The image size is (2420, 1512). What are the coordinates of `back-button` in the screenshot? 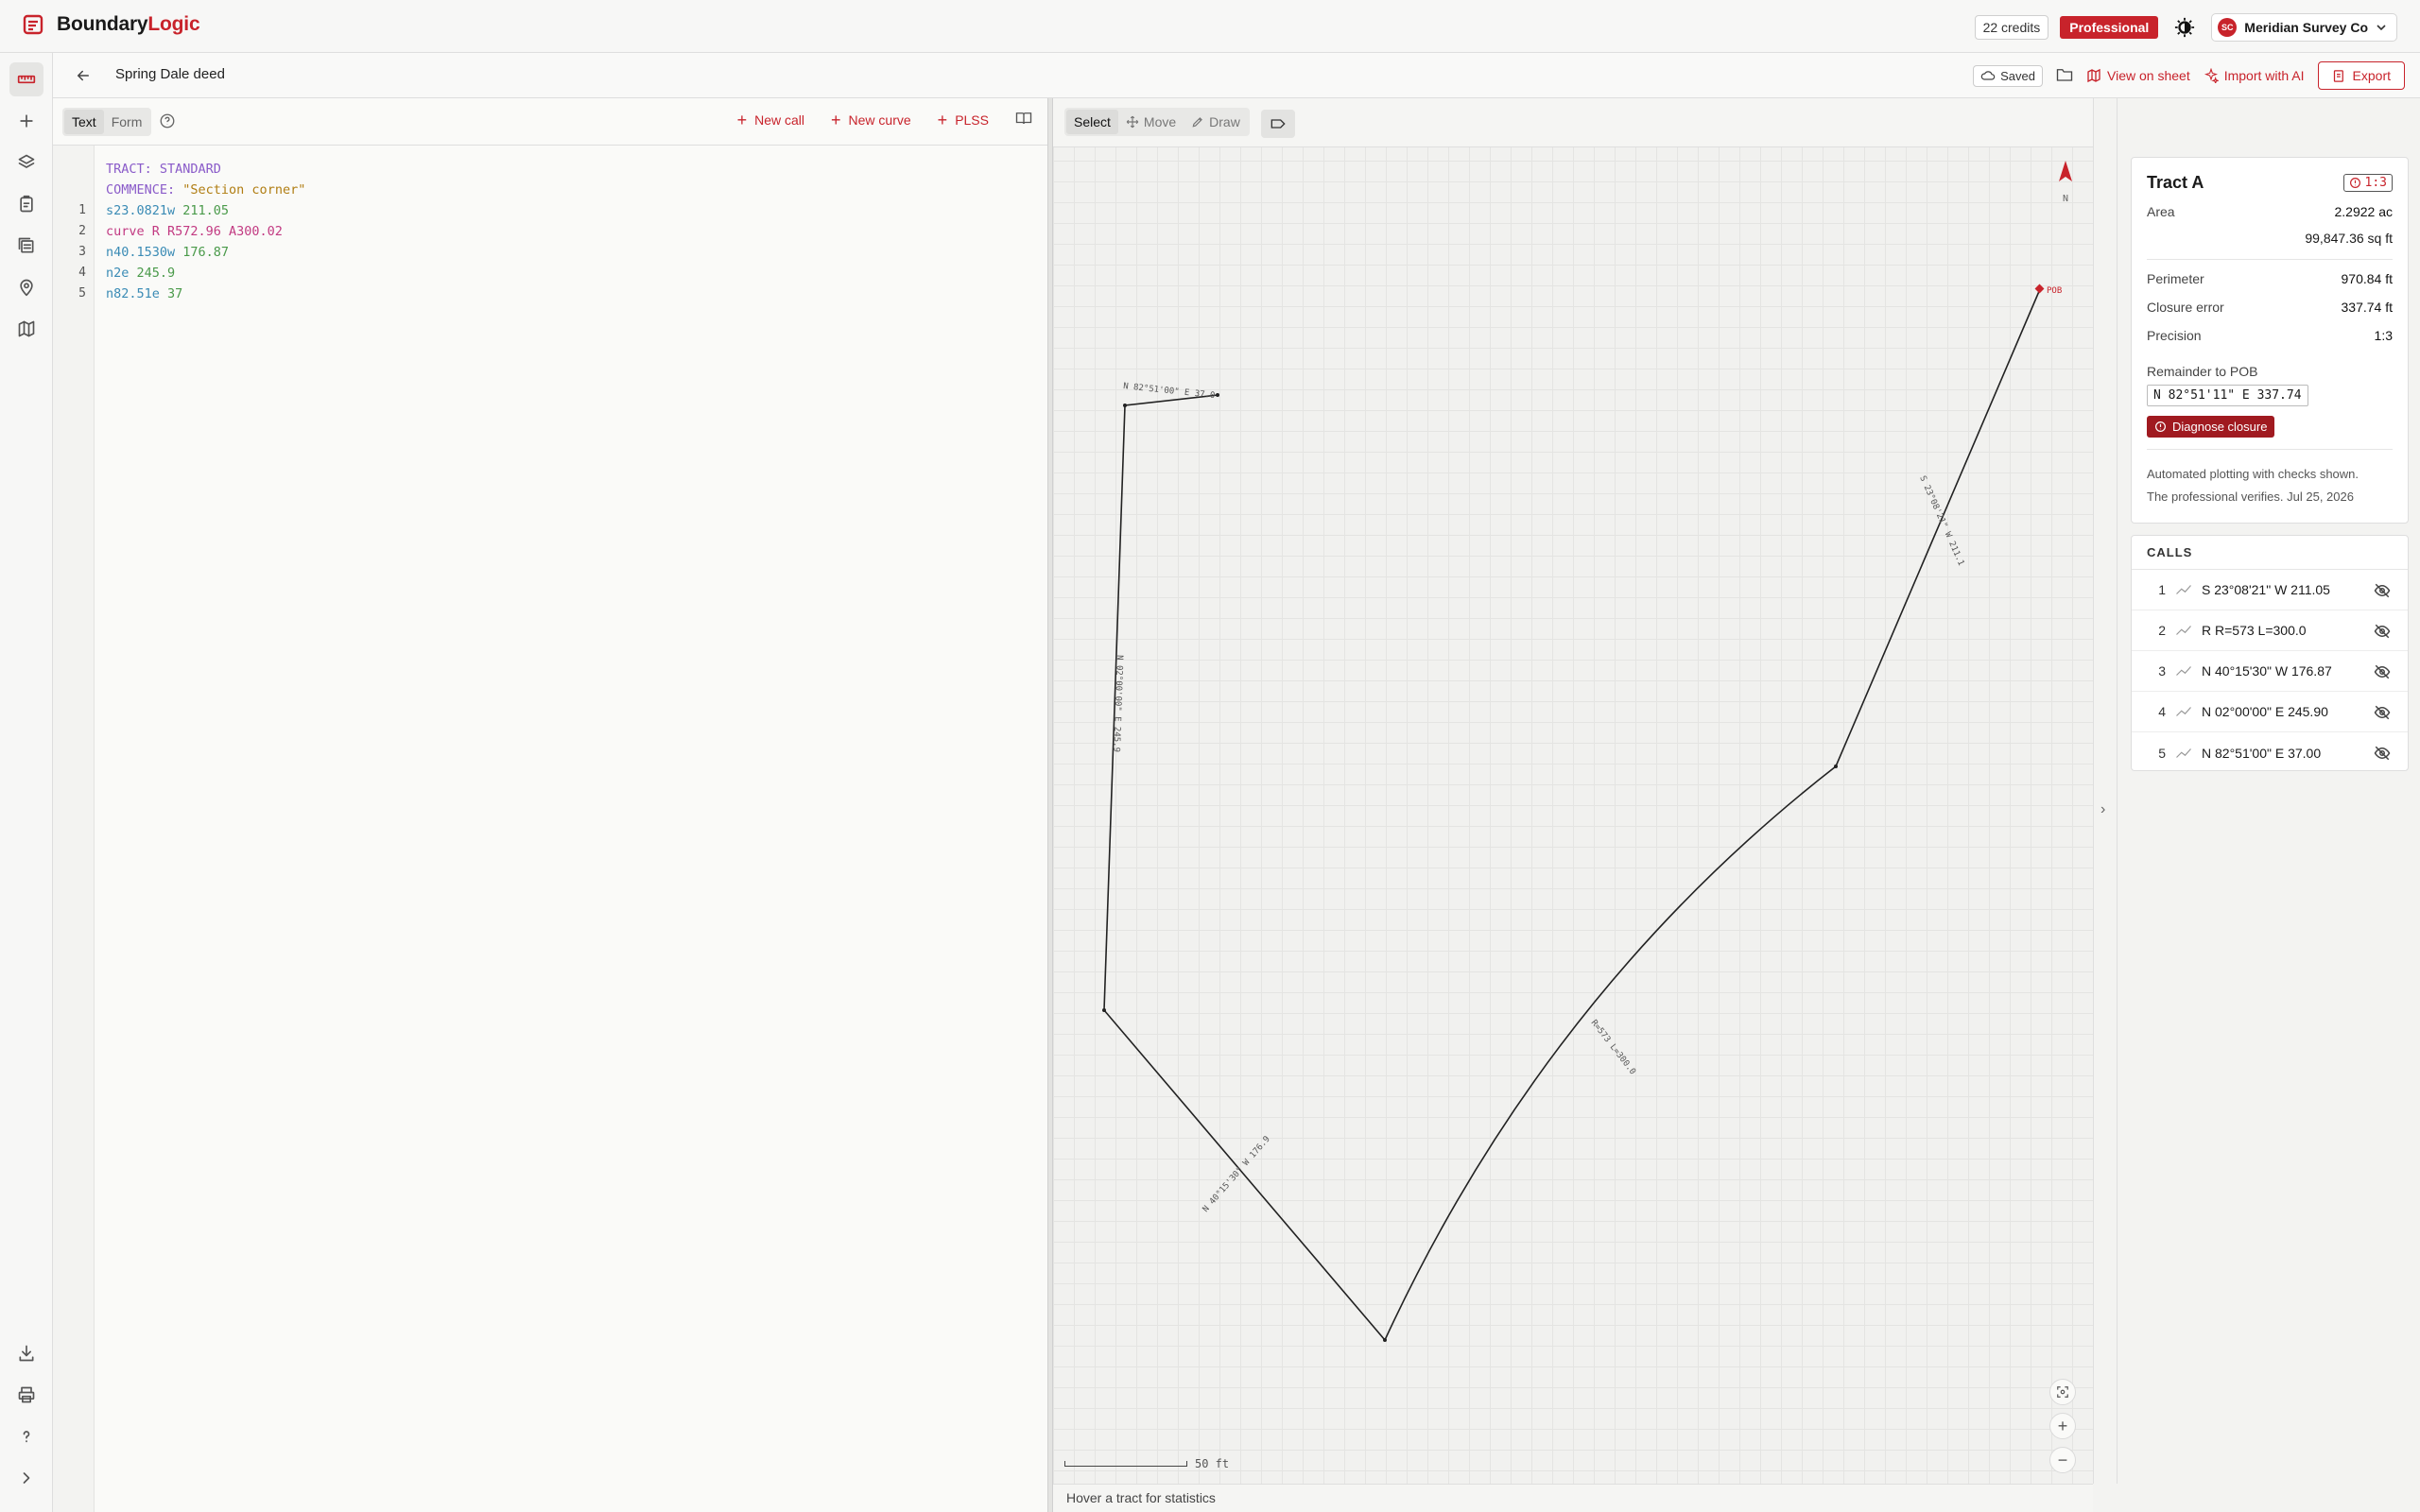 It's located at (83, 75).